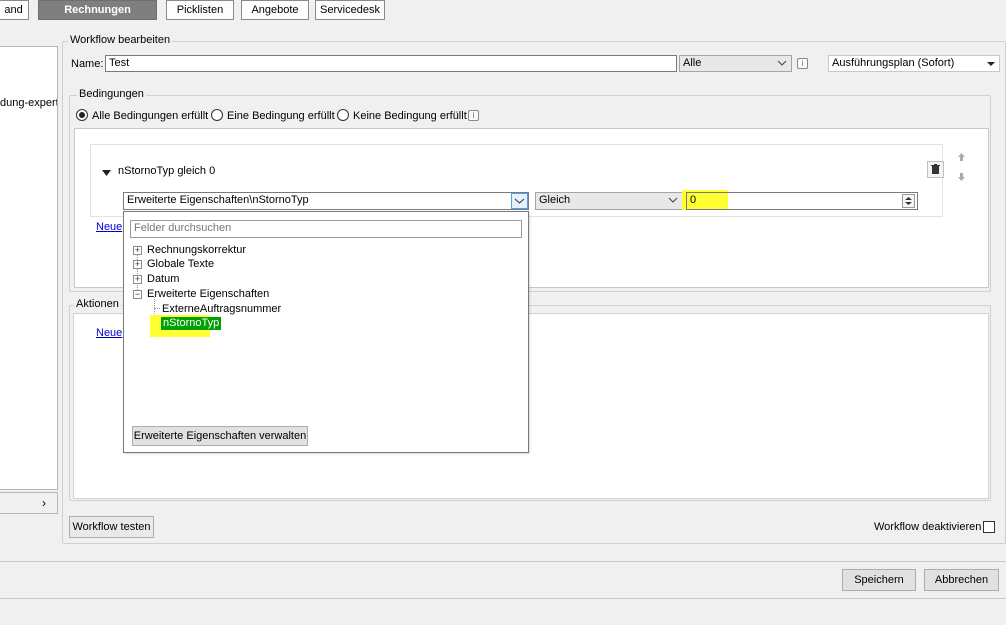 This screenshot has width=1006, height=625. Describe the element at coordinates (180, 264) in the screenshot. I see `tree-item-globale-texte: Globale Texte` at that location.